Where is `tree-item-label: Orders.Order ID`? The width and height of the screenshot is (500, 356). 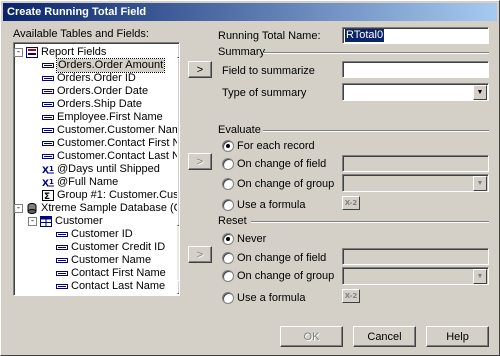
tree-item-label: Orders.Order ID is located at coordinates (96, 78).